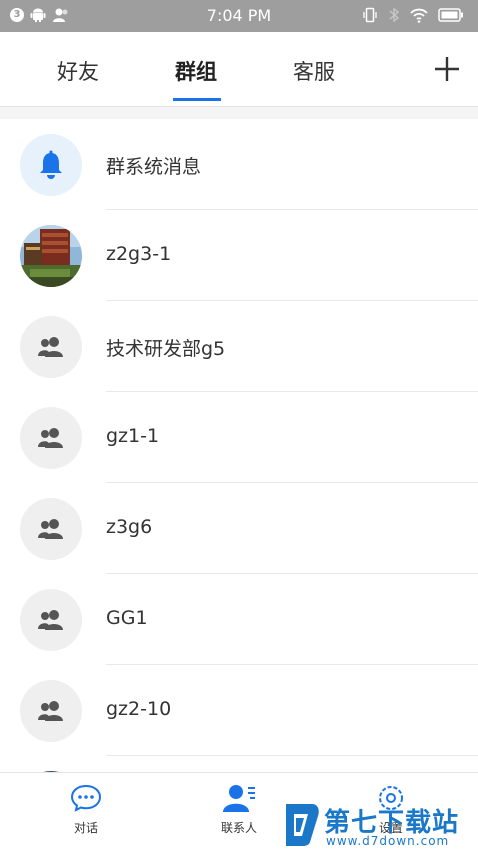 The image size is (478, 851). What do you see at coordinates (239, 619) in the screenshot?
I see `group-row: GG1` at bounding box center [239, 619].